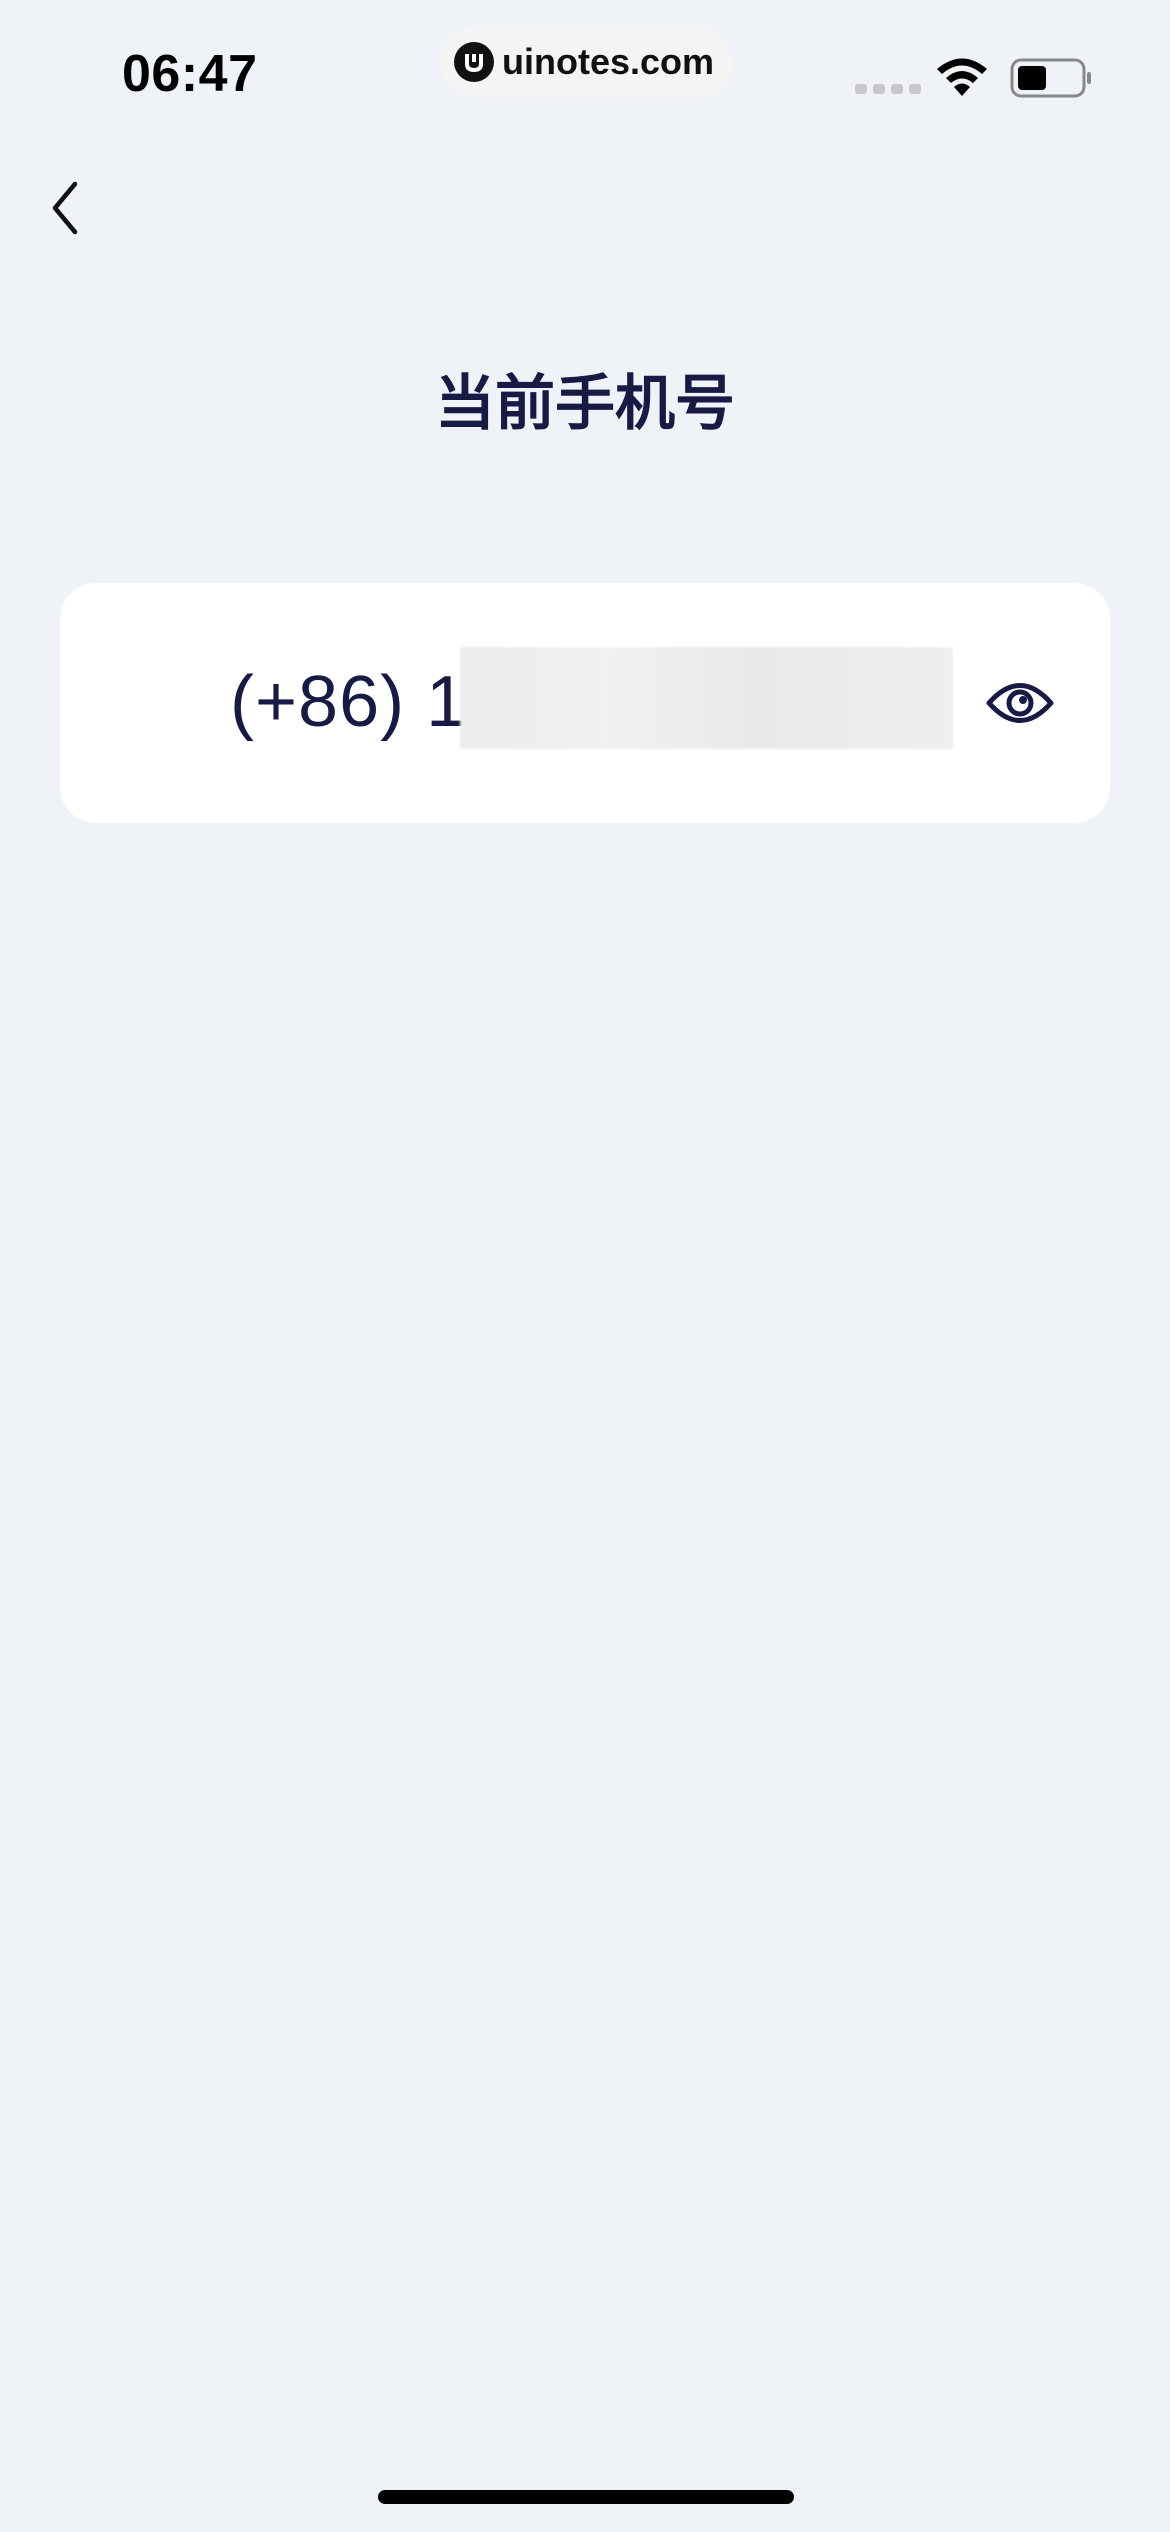  What do you see at coordinates (349, 702) in the screenshot?
I see `phone-number-text: (+86) 1` at bounding box center [349, 702].